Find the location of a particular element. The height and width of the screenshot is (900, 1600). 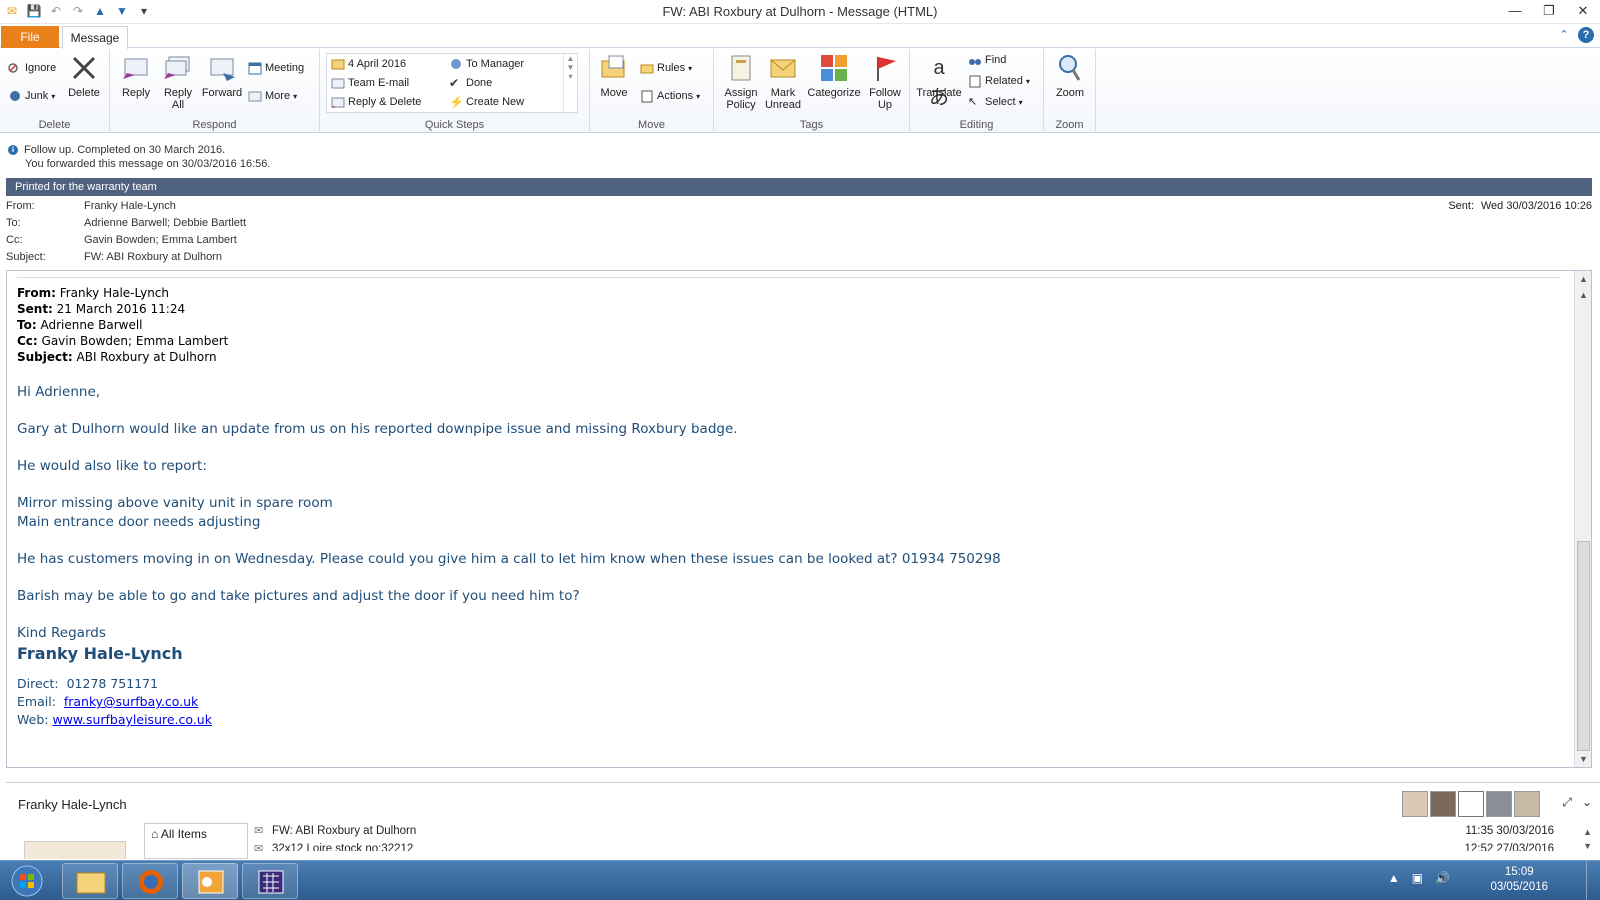

quick-step-done: ✔ Done is located at coordinates (470, 83).